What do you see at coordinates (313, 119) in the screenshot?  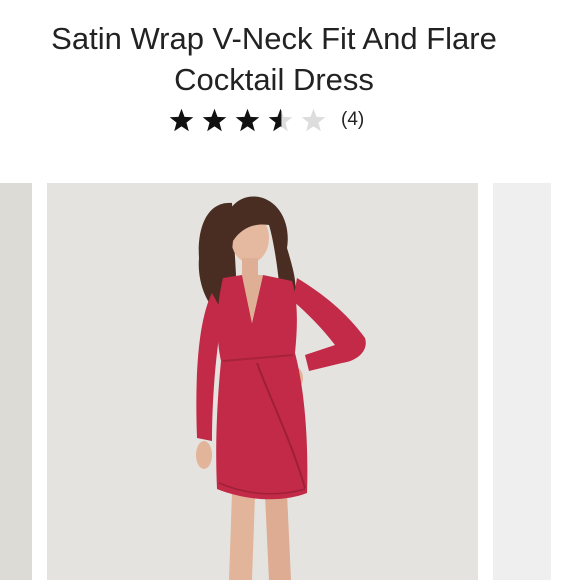 I see `star-empty-icon` at bounding box center [313, 119].